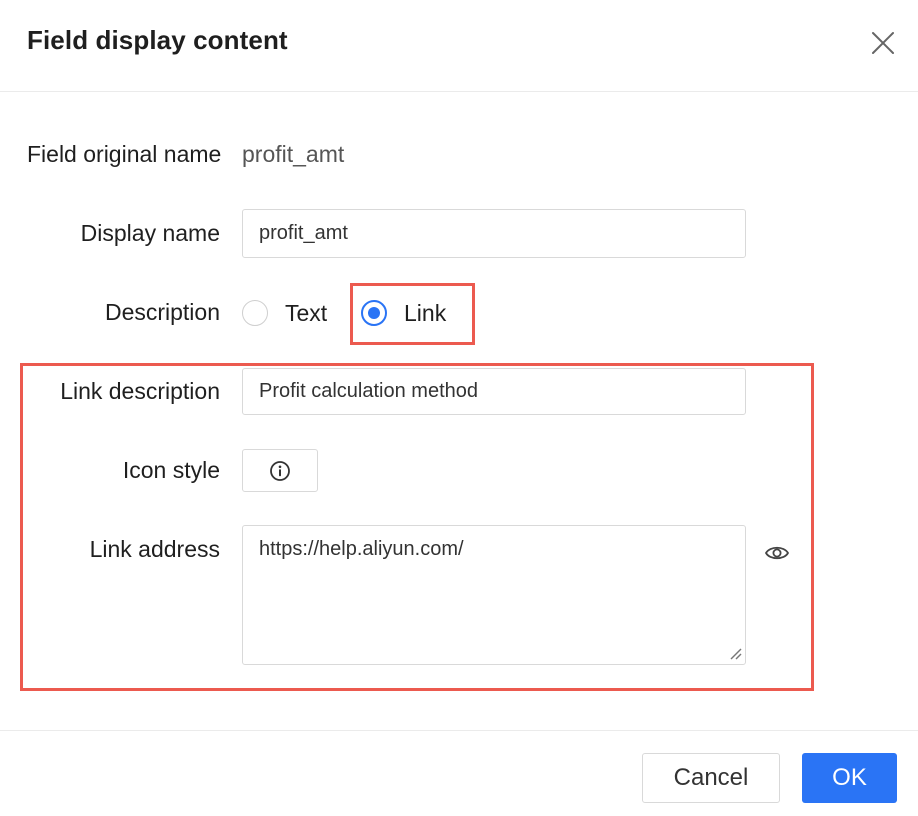  I want to click on icon-style-selector, so click(280, 470).